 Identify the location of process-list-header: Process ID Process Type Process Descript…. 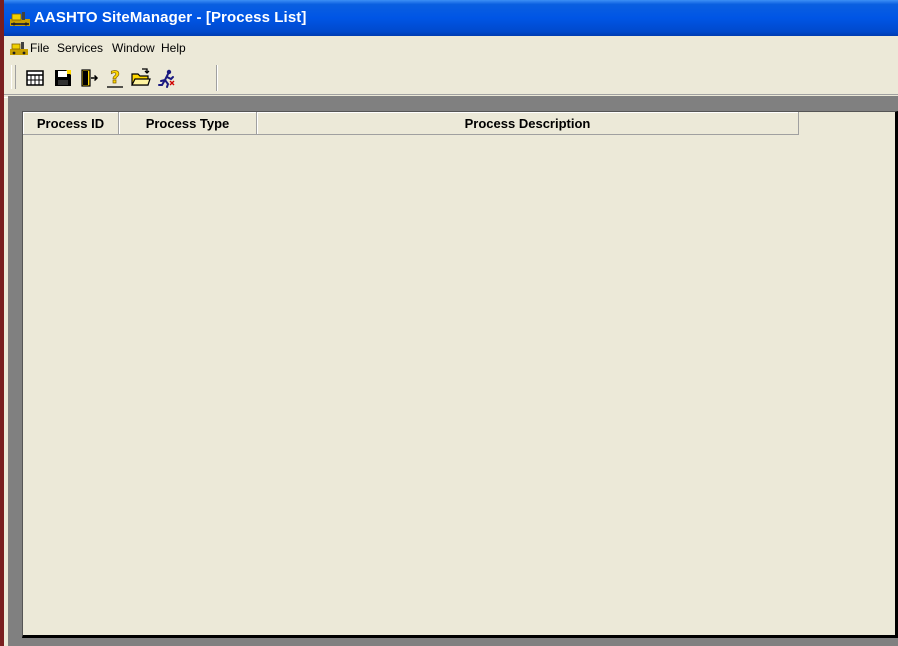
(411, 124).